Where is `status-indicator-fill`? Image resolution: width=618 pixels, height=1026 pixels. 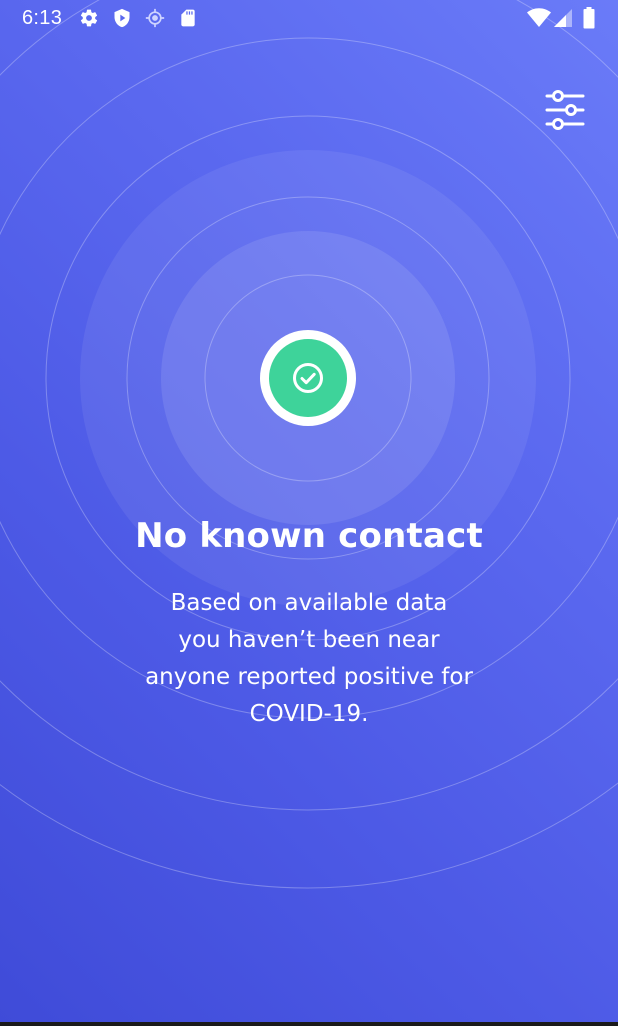 status-indicator-fill is located at coordinates (308, 378).